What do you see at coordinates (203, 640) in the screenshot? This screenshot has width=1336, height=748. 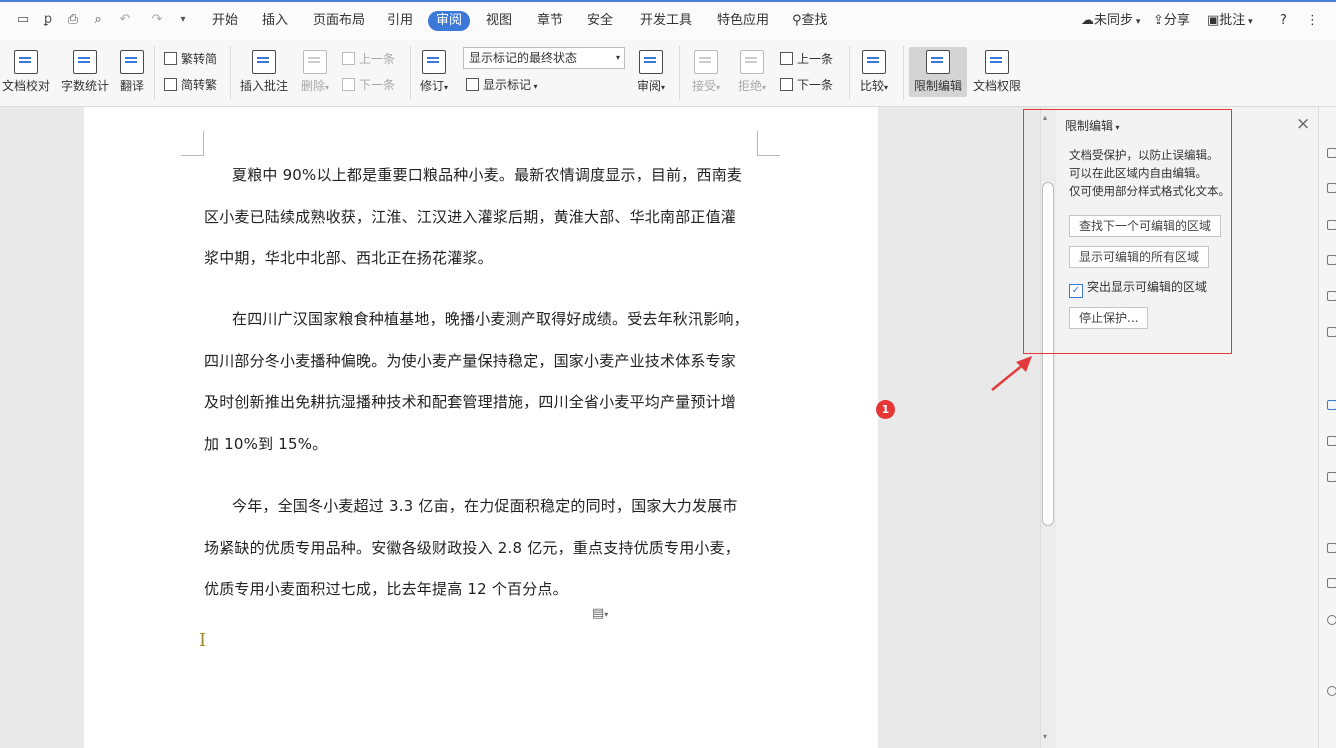 I see `text-cursor-icon: I` at bounding box center [203, 640].